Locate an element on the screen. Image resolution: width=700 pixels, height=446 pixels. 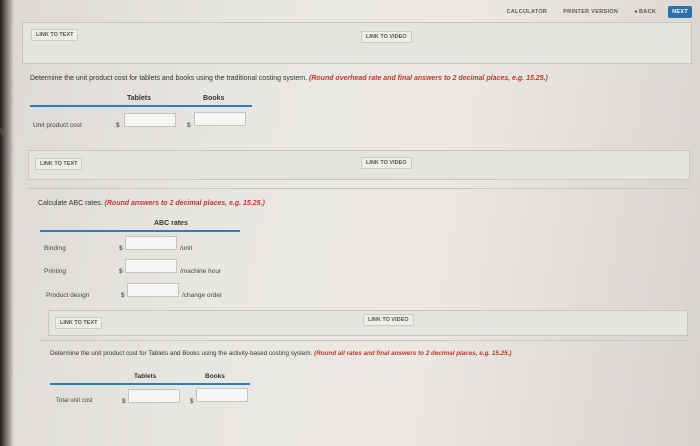
books-unit-cost-input is located at coordinates (220, 119).